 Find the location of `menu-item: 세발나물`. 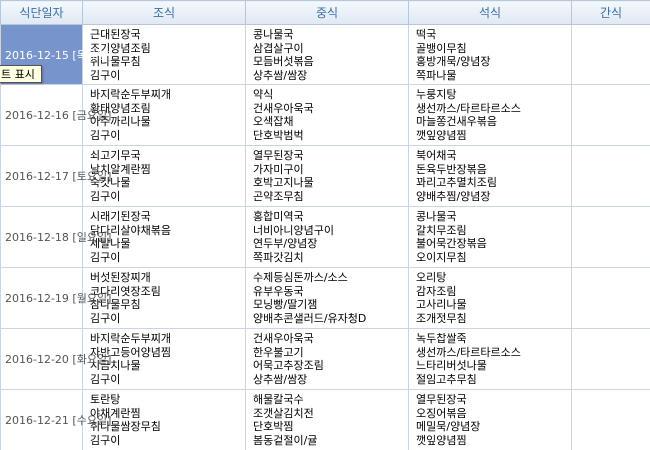

menu-item: 세발나물 is located at coordinates (110, 243).